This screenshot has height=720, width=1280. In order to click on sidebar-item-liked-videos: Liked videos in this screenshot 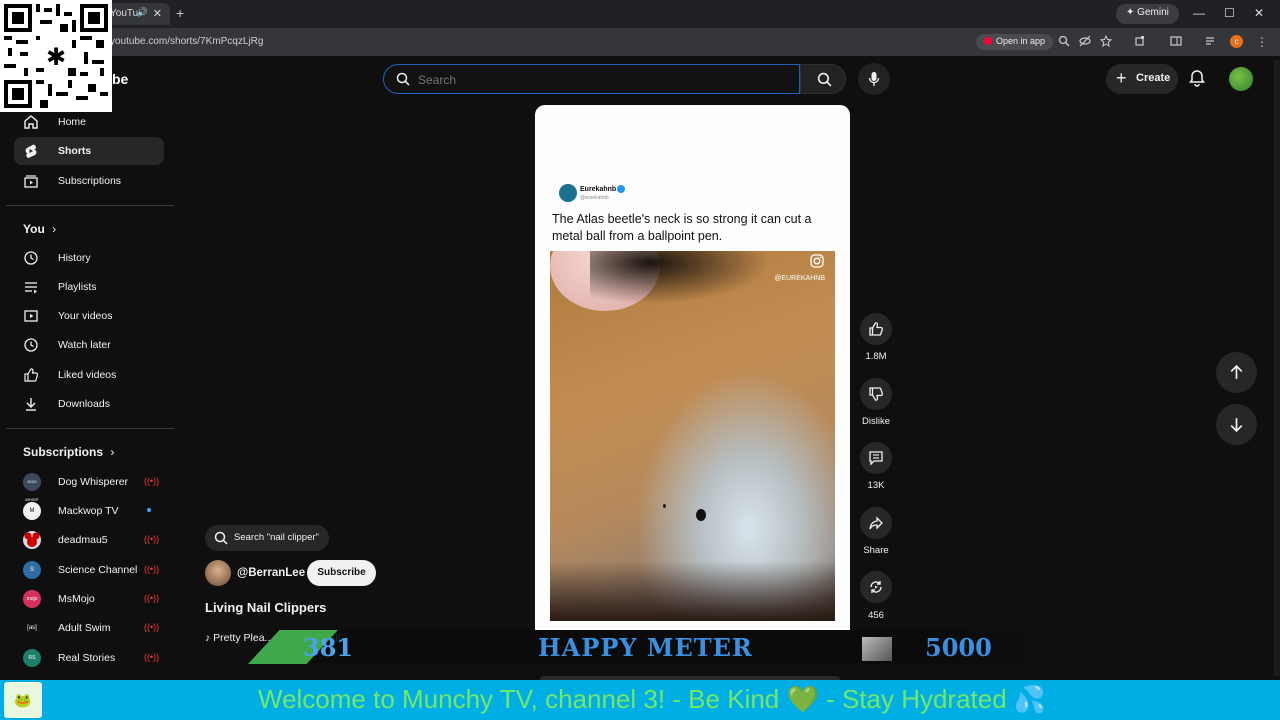, I will do `click(89, 375)`.